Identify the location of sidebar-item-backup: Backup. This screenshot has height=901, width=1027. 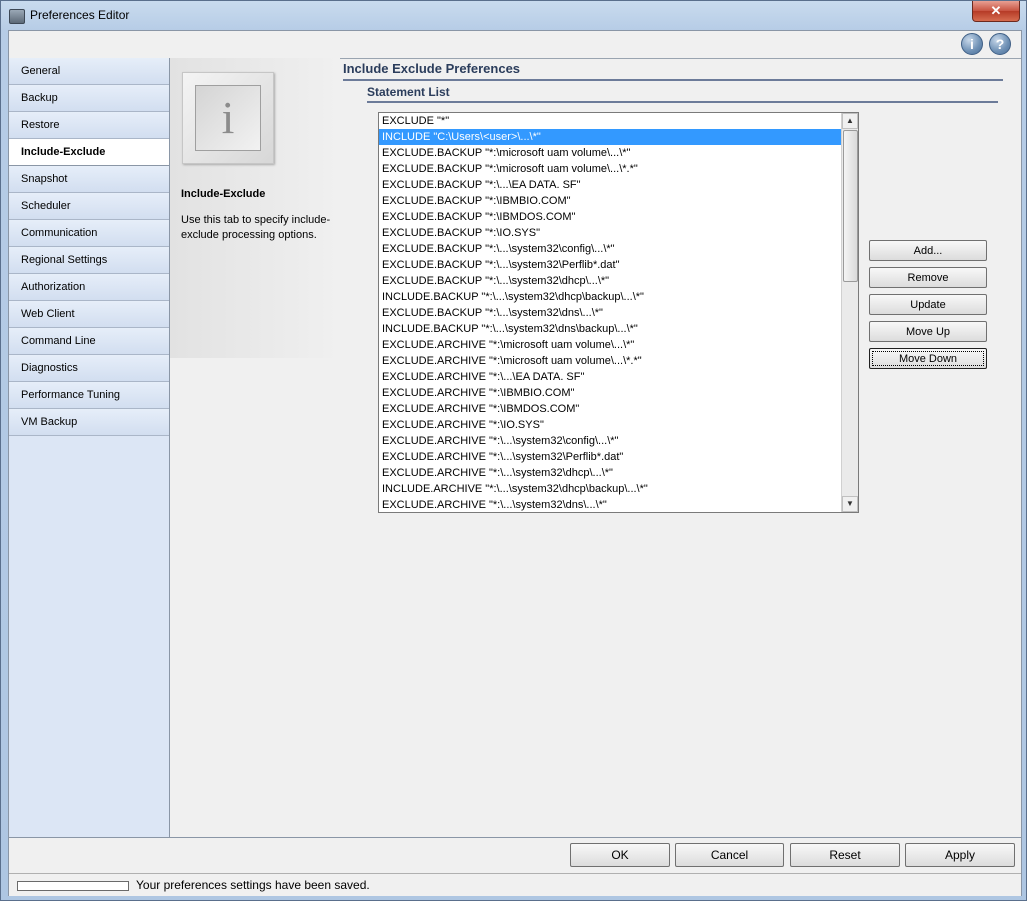
(89, 98).